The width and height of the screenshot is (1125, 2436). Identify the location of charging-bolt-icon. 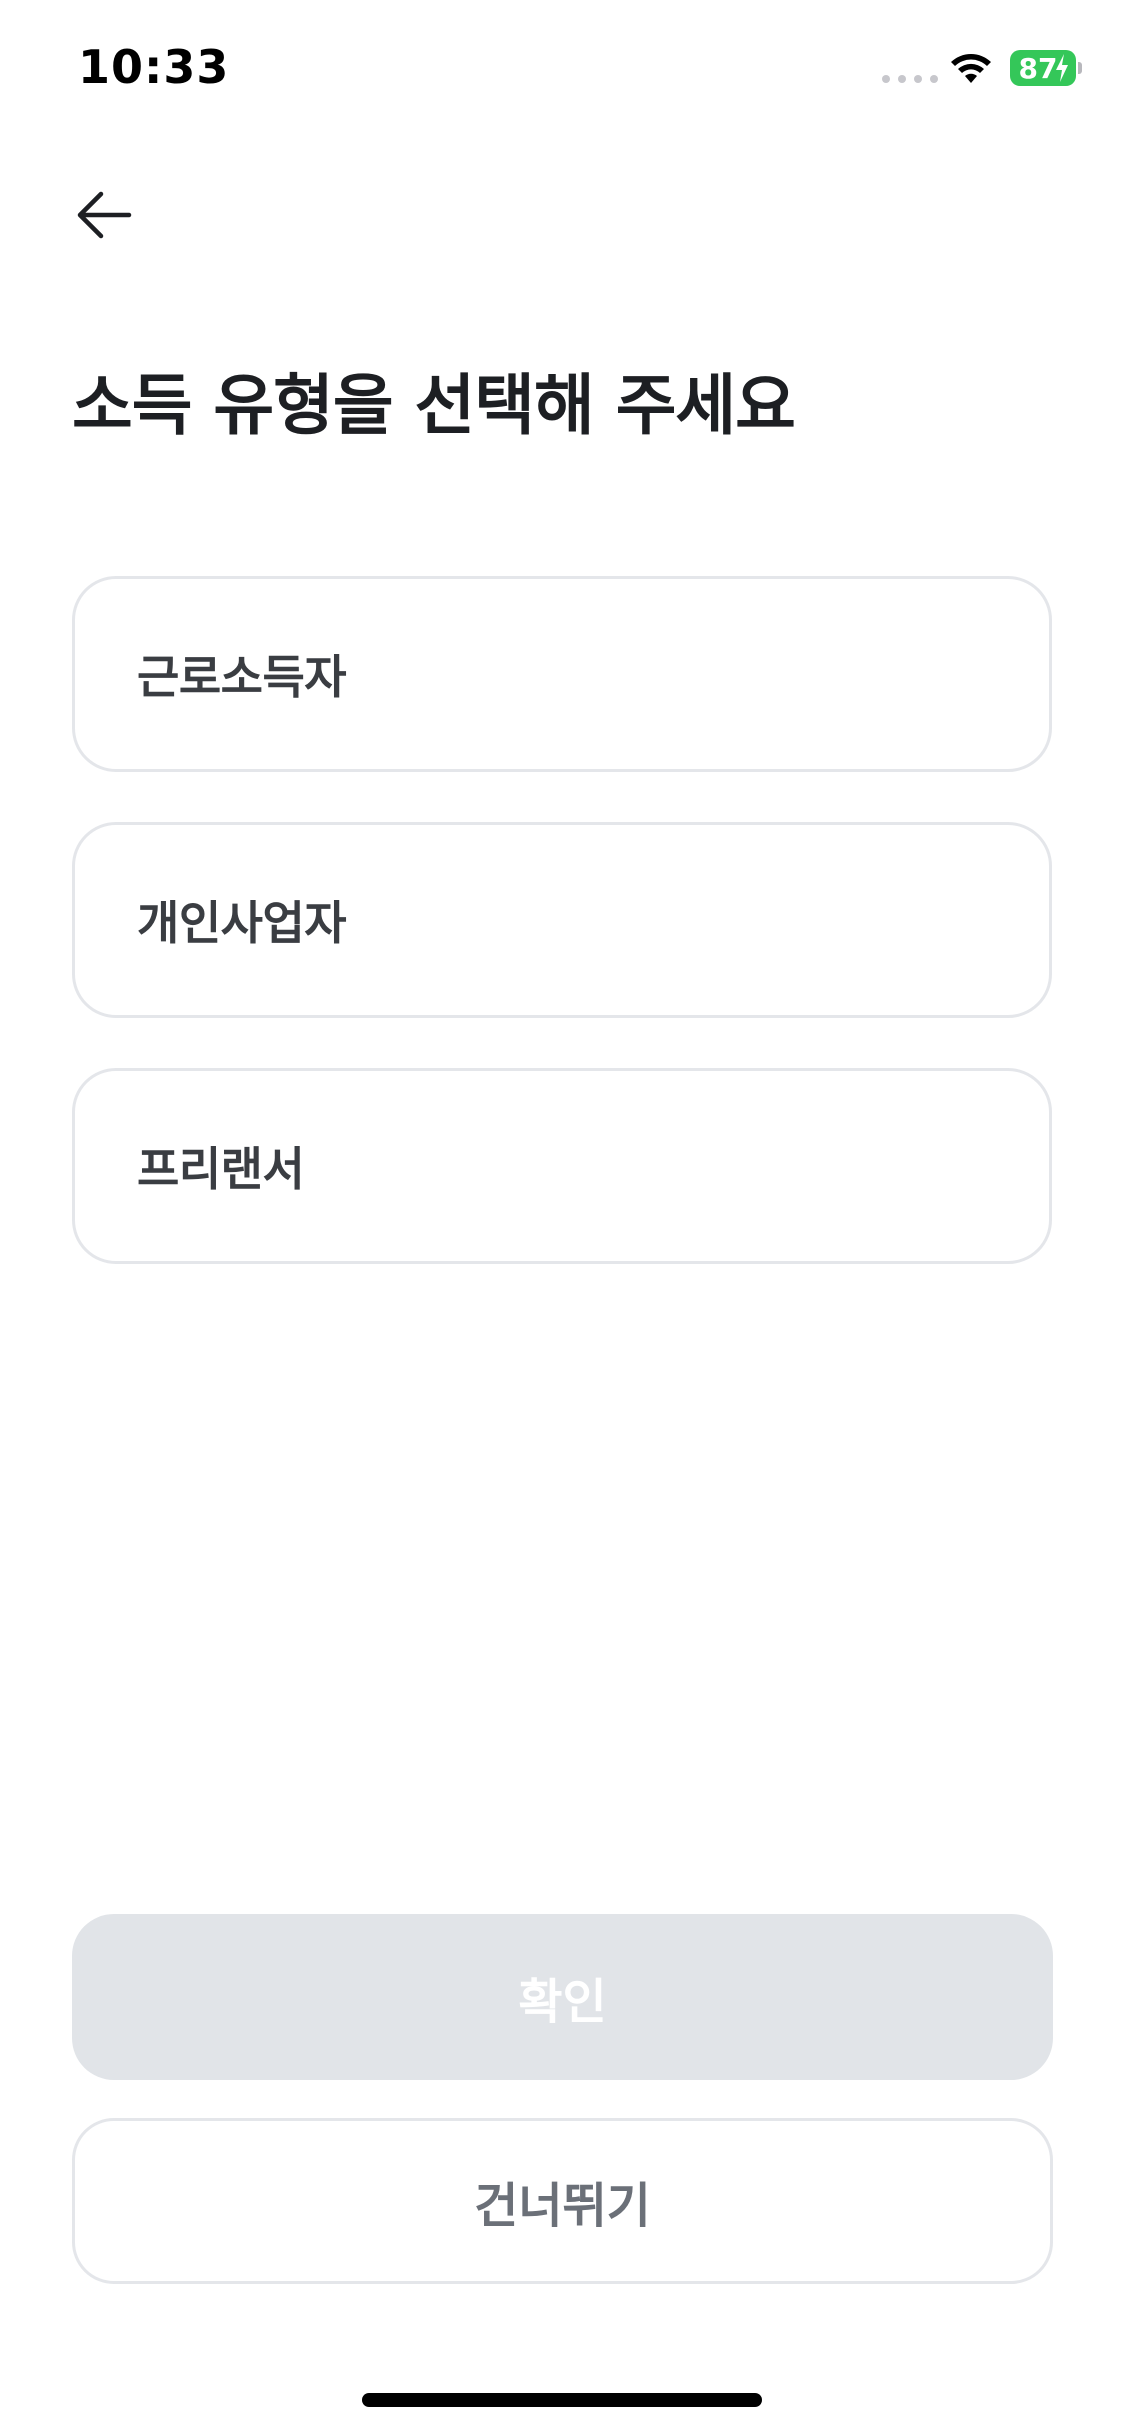
(1062, 68).